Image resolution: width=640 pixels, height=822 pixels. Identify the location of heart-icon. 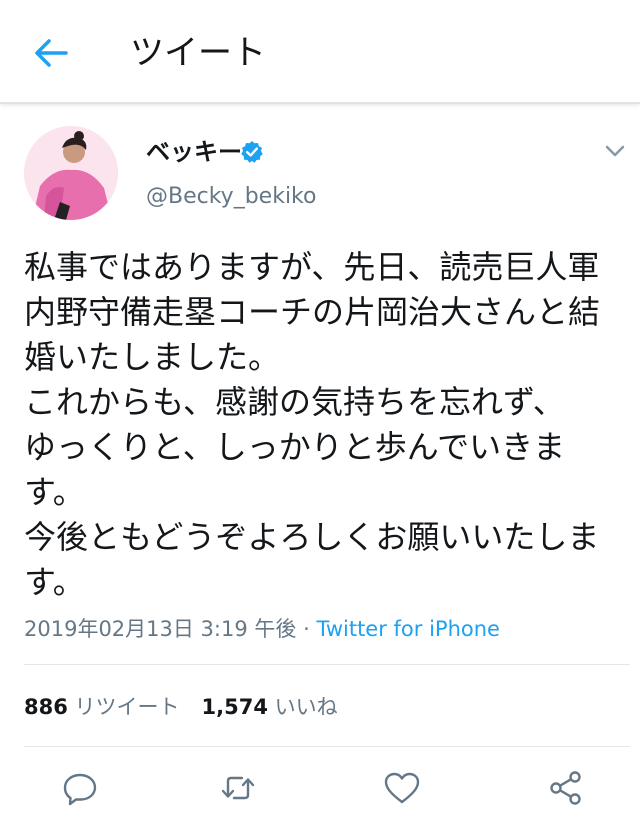
(402, 788).